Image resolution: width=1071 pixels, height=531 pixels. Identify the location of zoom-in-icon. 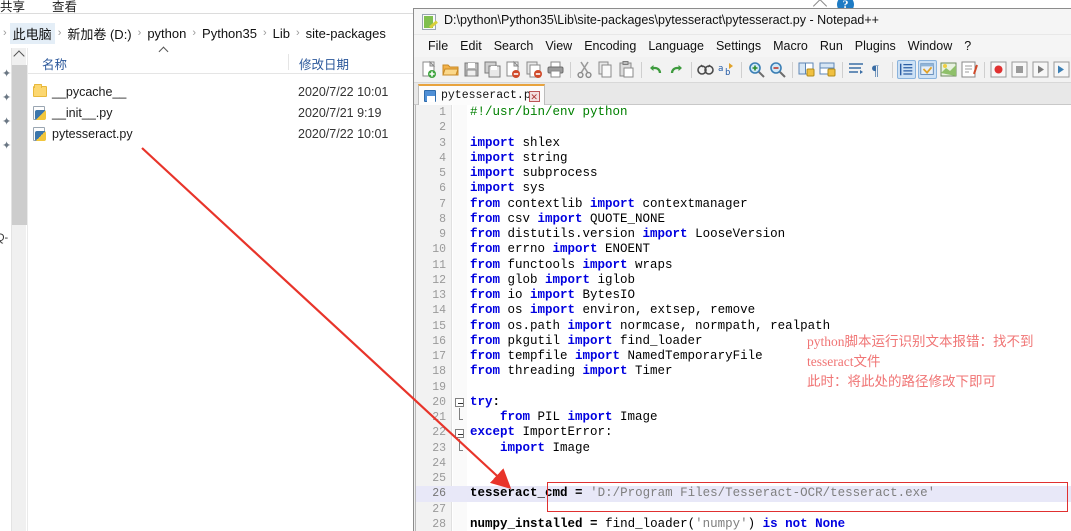
(756, 69).